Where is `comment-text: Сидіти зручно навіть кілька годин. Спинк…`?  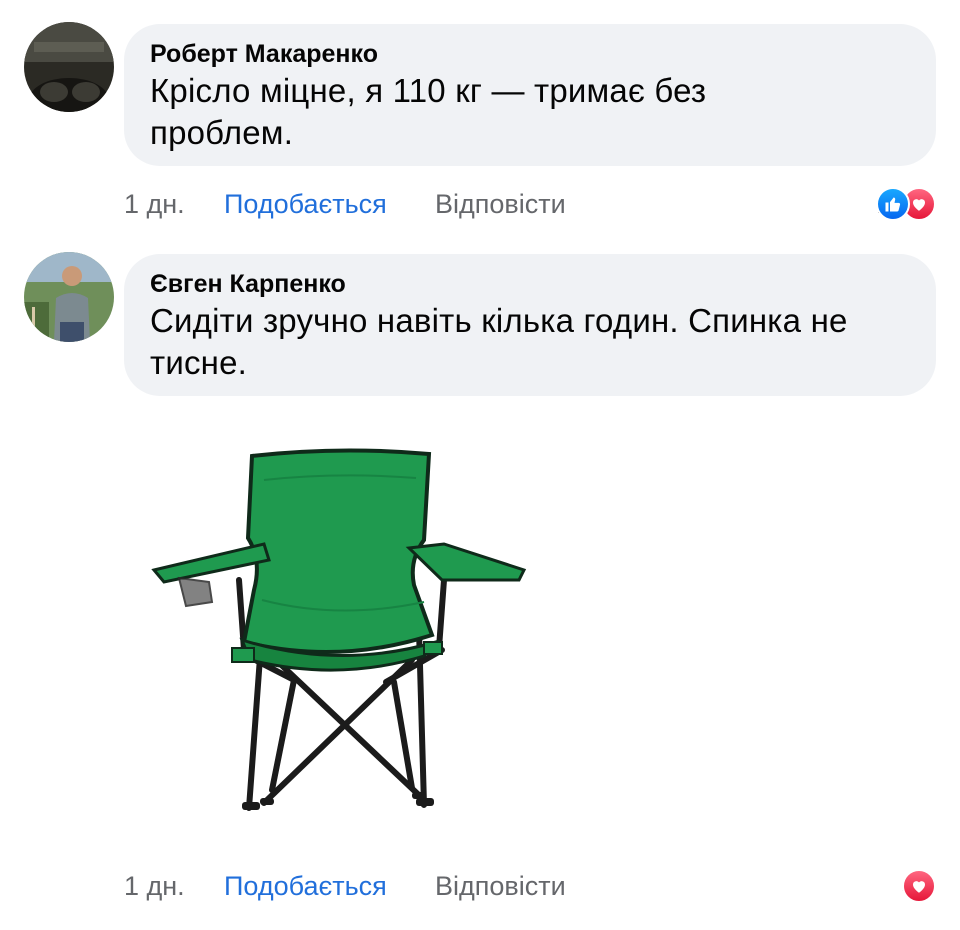 comment-text: Сидіти зручно навіть кілька годин. Спинк… is located at coordinates (499, 341).